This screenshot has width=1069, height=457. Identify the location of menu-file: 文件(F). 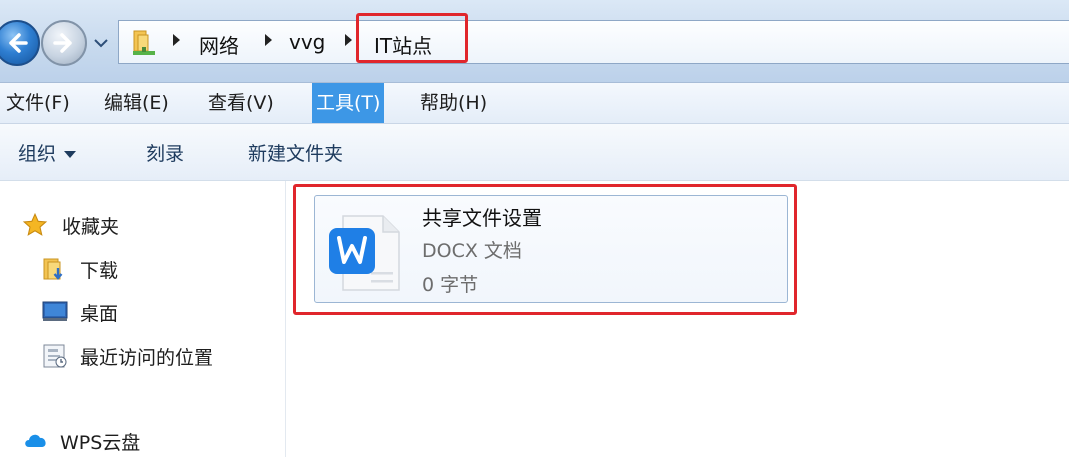
(38, 103).